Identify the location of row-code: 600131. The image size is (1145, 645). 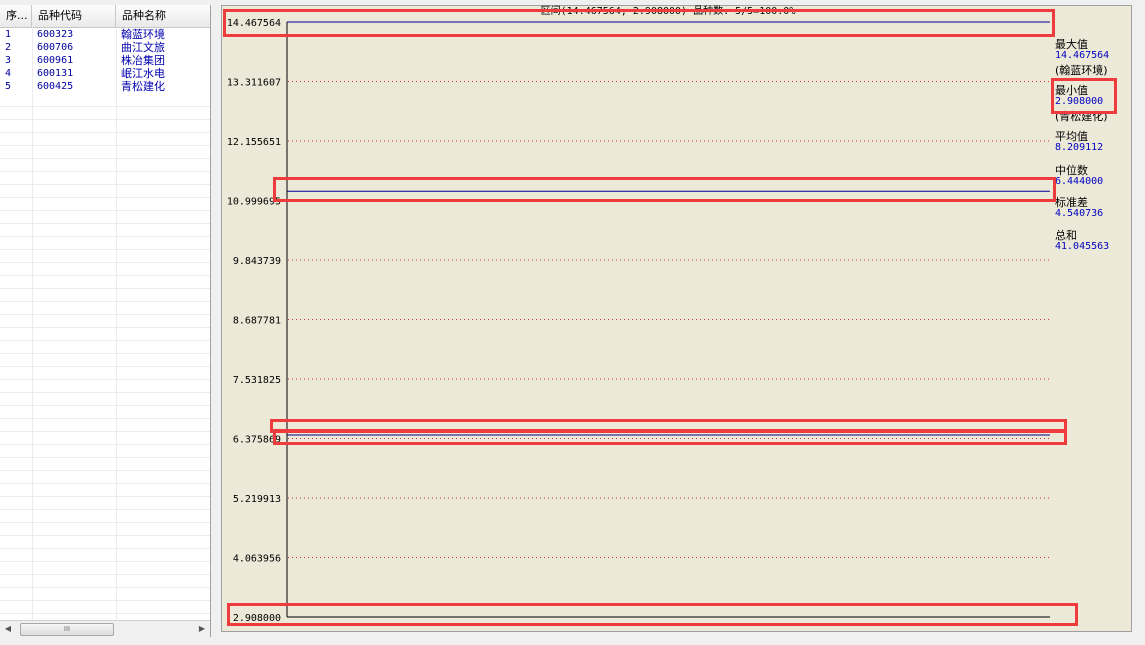
(55, 73).